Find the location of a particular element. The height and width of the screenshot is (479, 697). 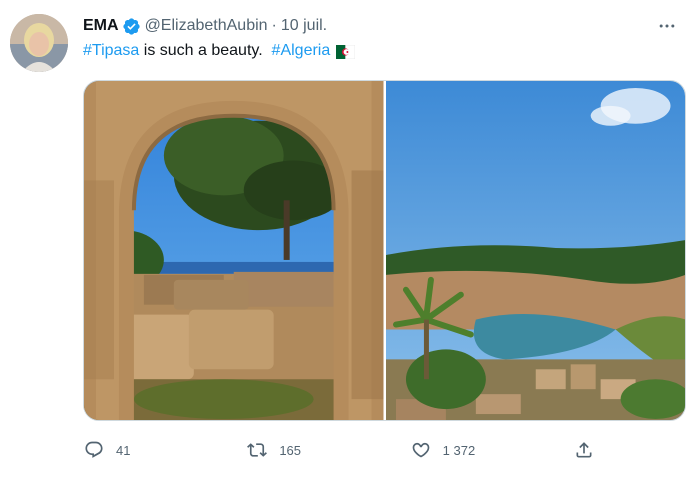

tweet-header: EMA @ElizabethAubin · 10 juil. is located at coordinates (205, 26).